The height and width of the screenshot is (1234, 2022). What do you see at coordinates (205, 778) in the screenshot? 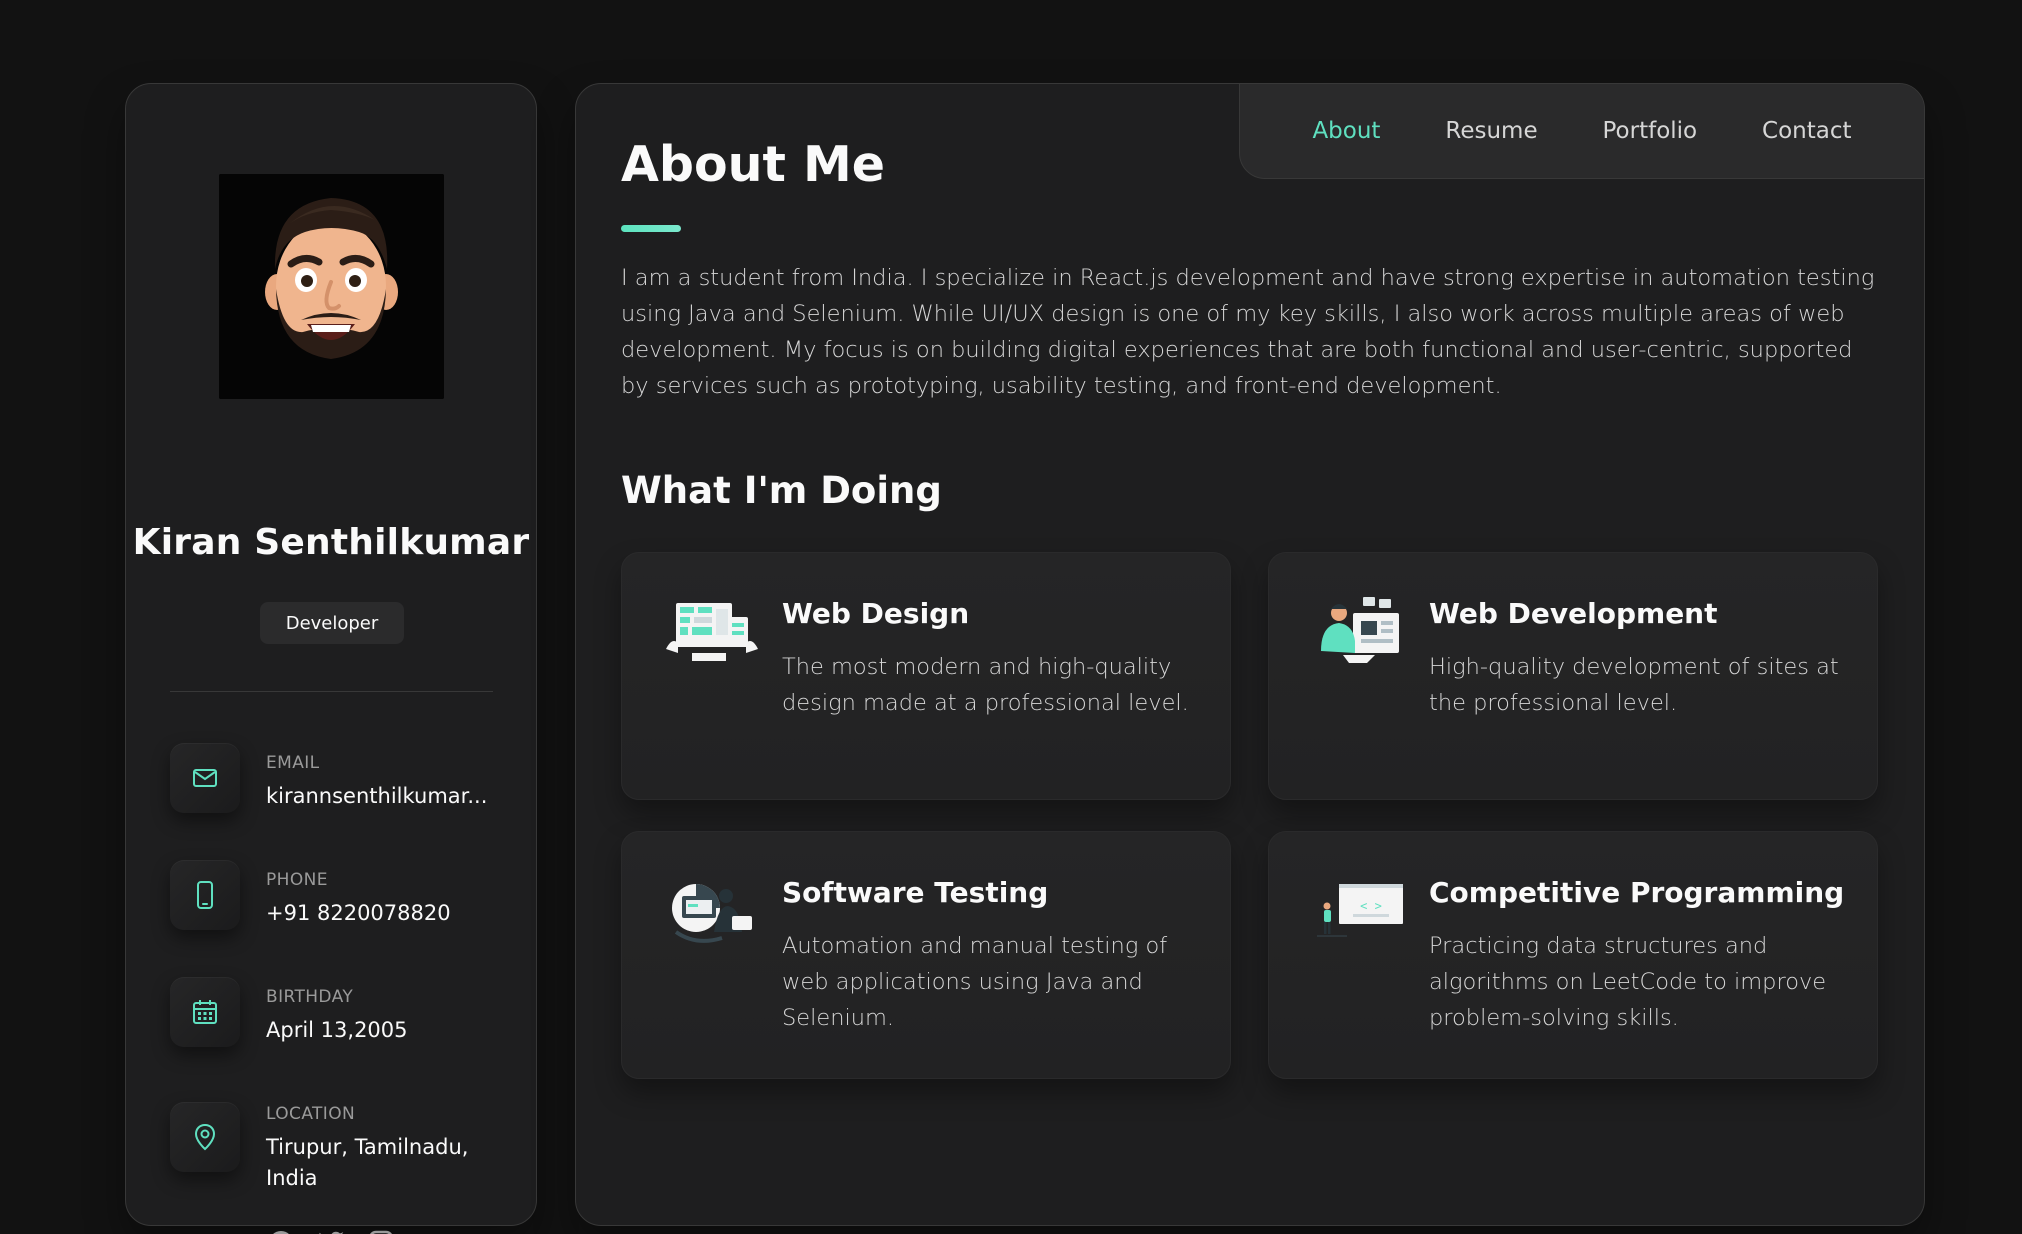
I see `mail-icon` at bounding box center [205, 778].